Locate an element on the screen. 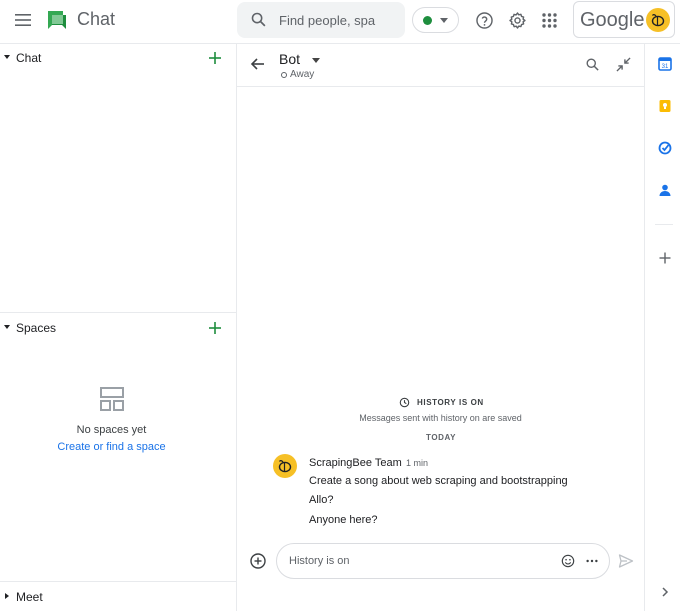  sender-name: ScrapingBee Team is located at coordinates (355, 463).